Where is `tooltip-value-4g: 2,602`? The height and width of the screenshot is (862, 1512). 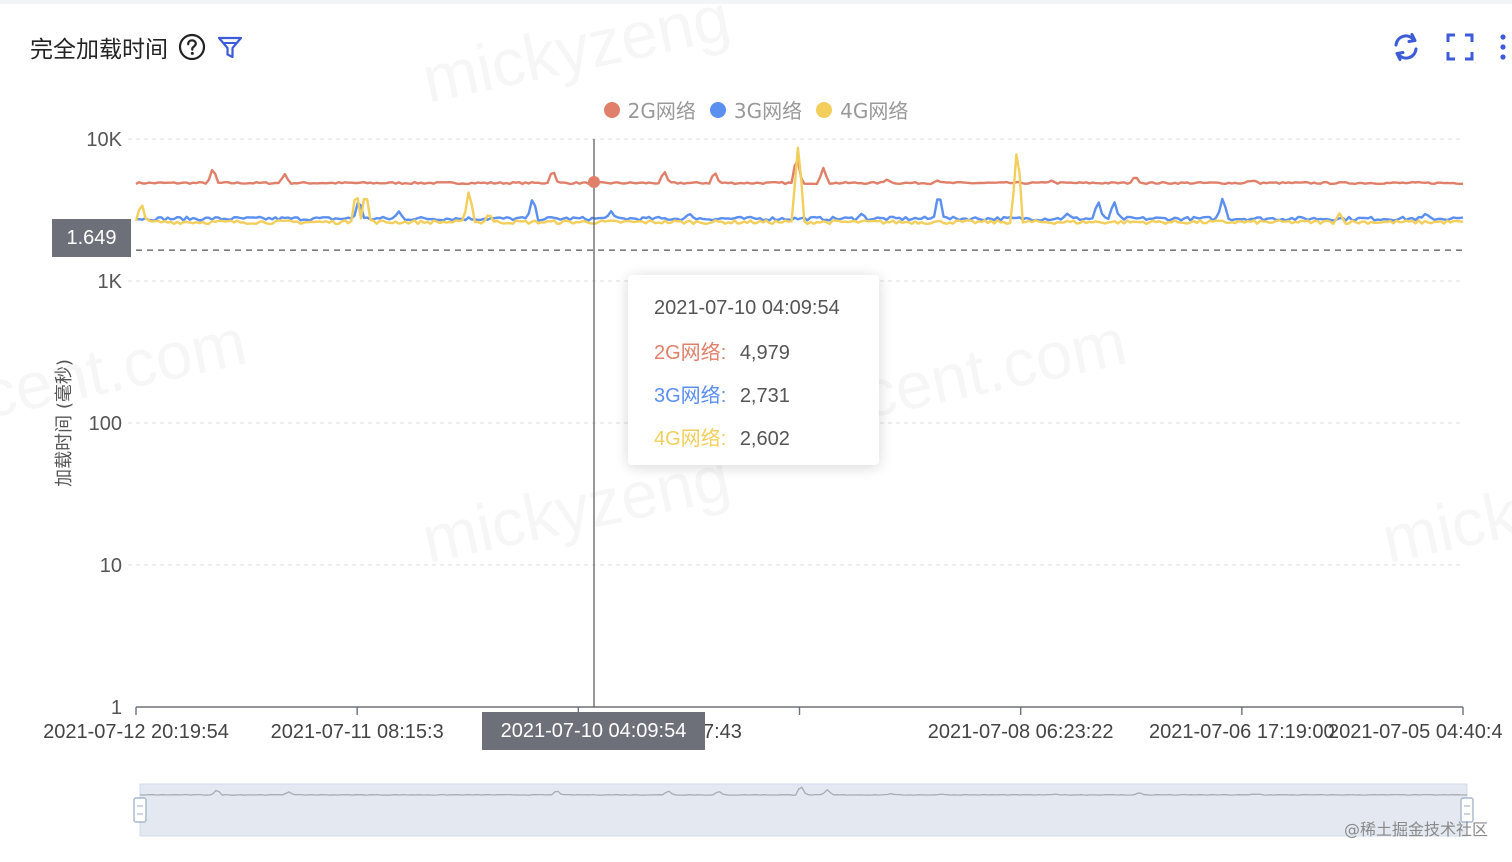
tooltip-value-4g: 2,602 is located at coordinates (764, 439).